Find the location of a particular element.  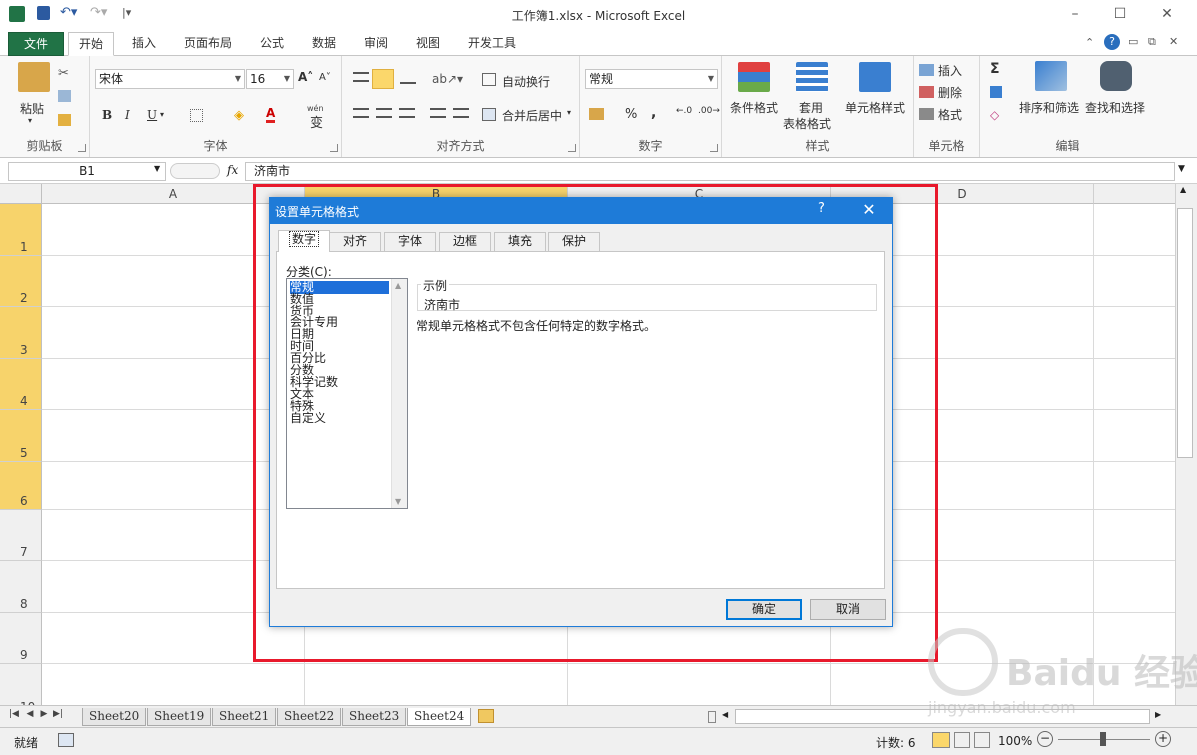

dialog-tab-alignment: 对齐 is located at coordinates (355, 241).